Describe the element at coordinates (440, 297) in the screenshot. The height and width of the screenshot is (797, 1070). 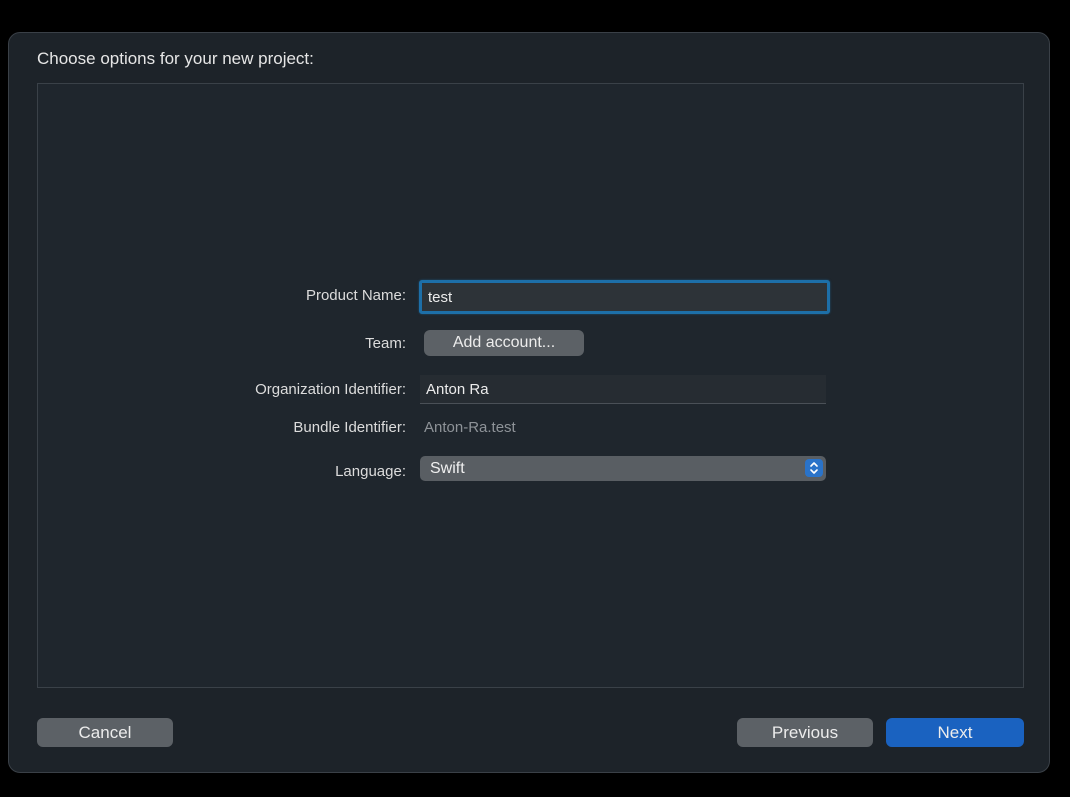
I see `product-name-value: test` at that location.